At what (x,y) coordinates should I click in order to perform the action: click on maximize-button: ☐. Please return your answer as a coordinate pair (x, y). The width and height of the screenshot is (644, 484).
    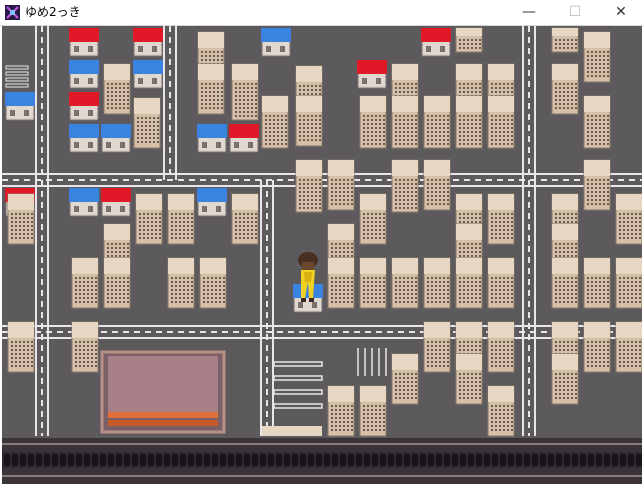
    Looking at the image, I should click on (575, 12).